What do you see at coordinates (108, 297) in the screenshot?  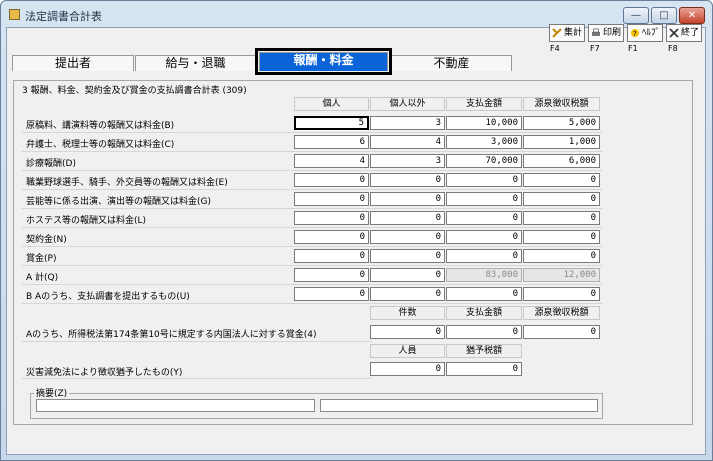 I see `row-label: B Aのうち、支払調書を提出するもの(U)` at bounding box center [108, 297].